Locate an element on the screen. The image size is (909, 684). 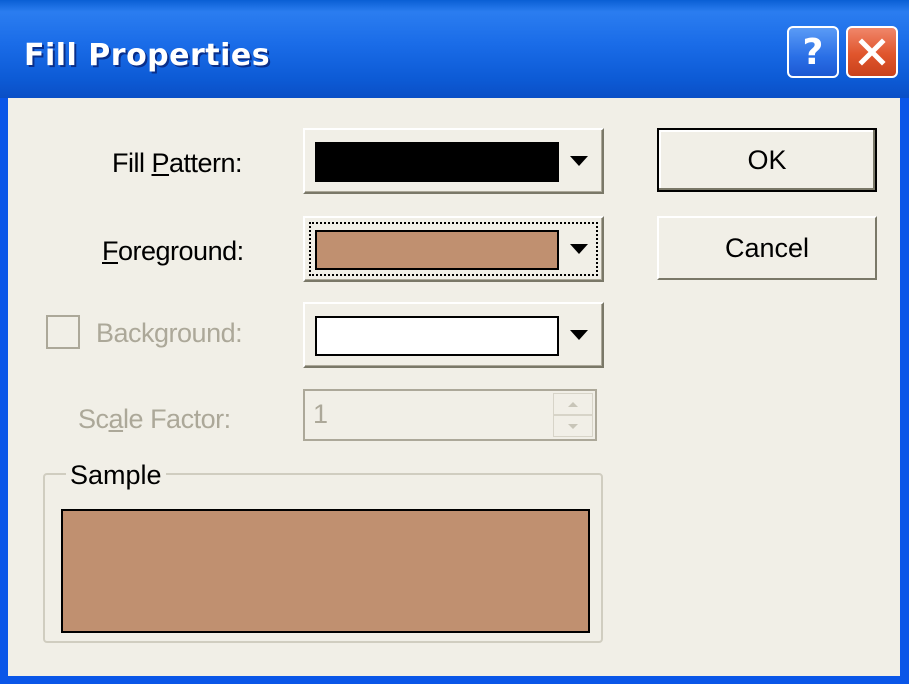
foreground-combo is located at coordinates (453, 249).